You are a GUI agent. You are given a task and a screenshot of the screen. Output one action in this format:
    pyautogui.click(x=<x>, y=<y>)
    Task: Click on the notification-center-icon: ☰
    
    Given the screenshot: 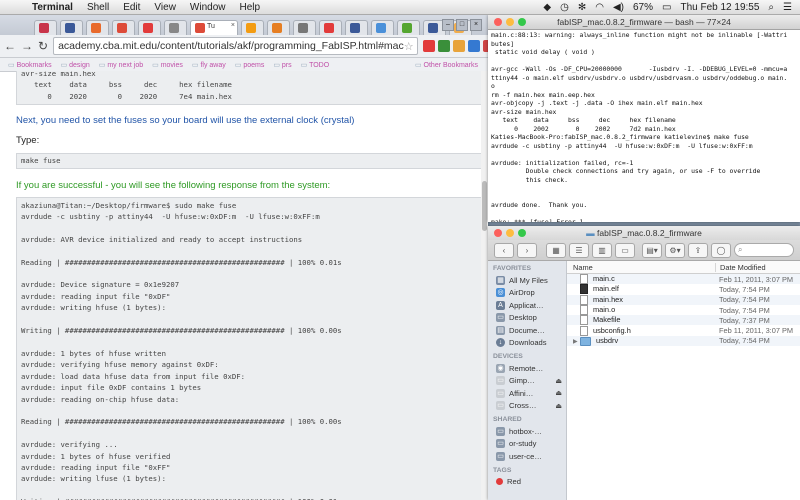 What is the action you would take?
    pyautogui.click(x=787, y=7)
    